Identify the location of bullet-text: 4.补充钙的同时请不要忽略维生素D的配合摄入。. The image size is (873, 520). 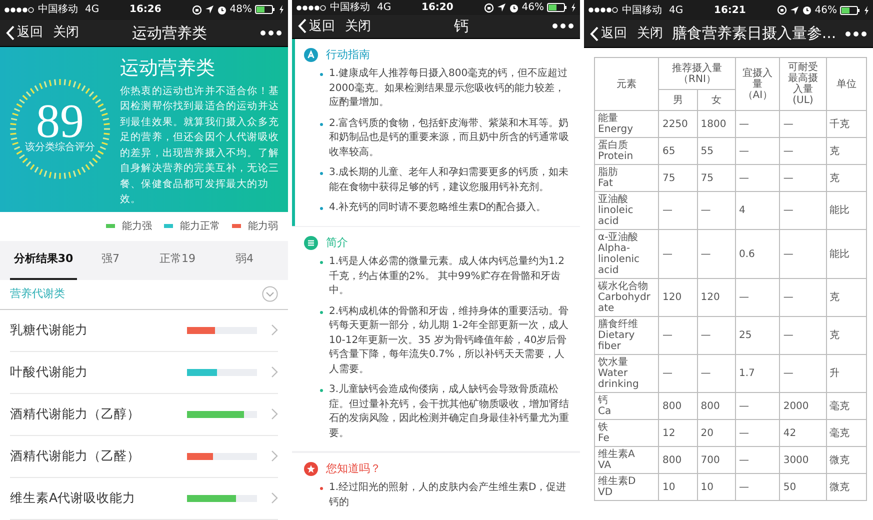
(437, 208).